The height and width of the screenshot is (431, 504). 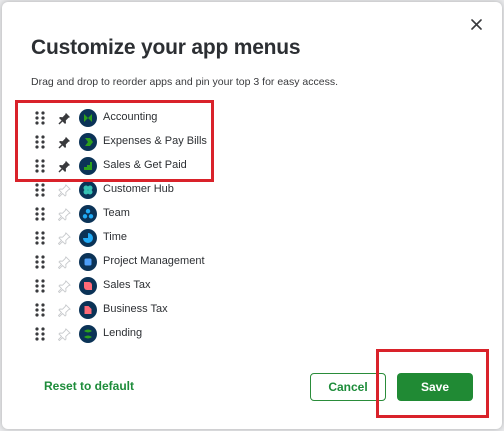 What do you see at coordinates (152, 238) in the screenshot?
I see `app-row-time: Time` at bounding box center [152, 238].